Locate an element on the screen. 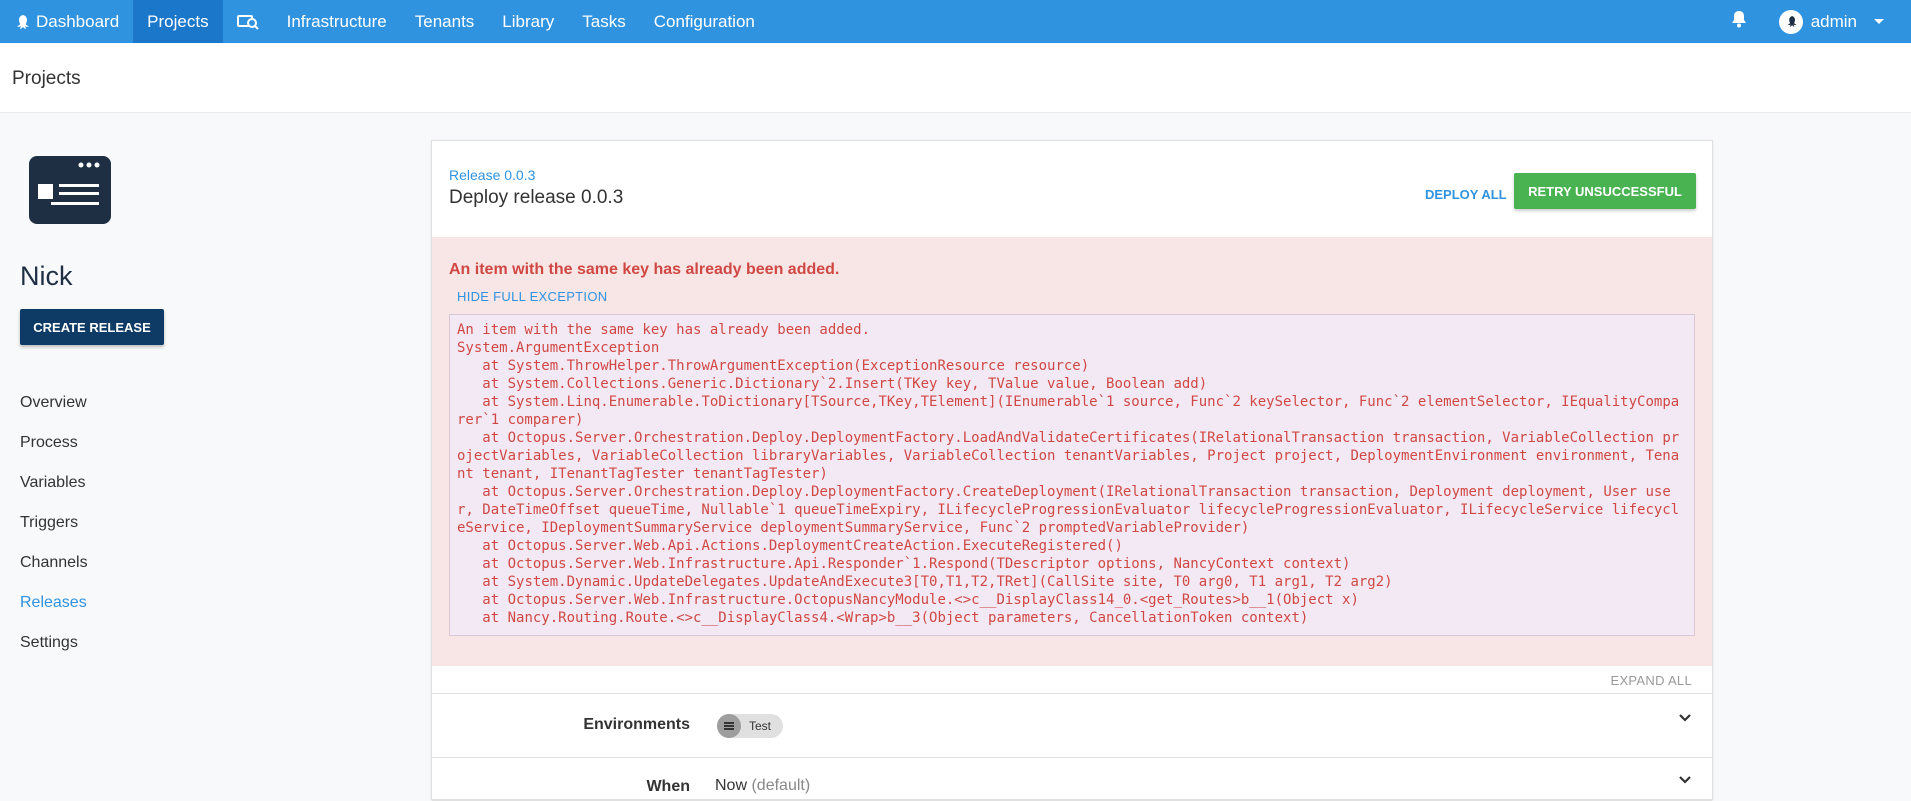 This screenshot has width=1911, height=801. project-logo is located at coordinates (70, 190).